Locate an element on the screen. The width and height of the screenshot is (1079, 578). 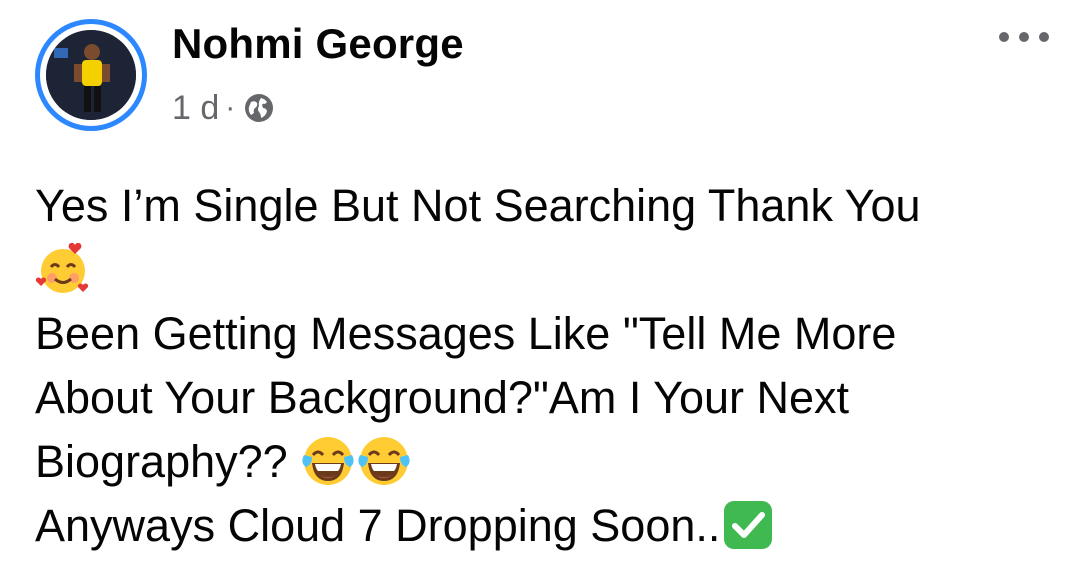
profile-photo is located at coordinates (91, 75).